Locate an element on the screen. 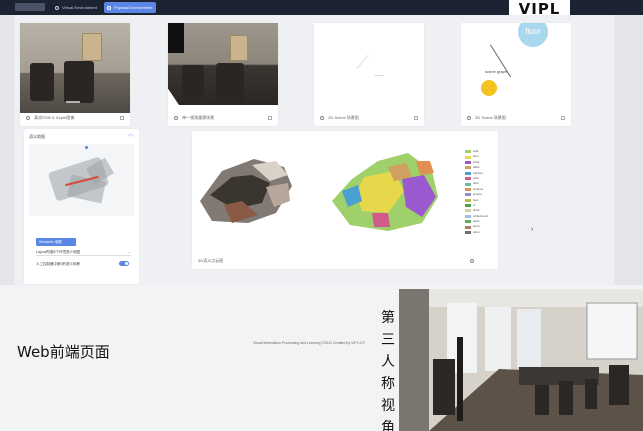 Image resolution: width=643 pixels, height=431 pixels. caption-char: 称 is located at coordinates (388, 384).